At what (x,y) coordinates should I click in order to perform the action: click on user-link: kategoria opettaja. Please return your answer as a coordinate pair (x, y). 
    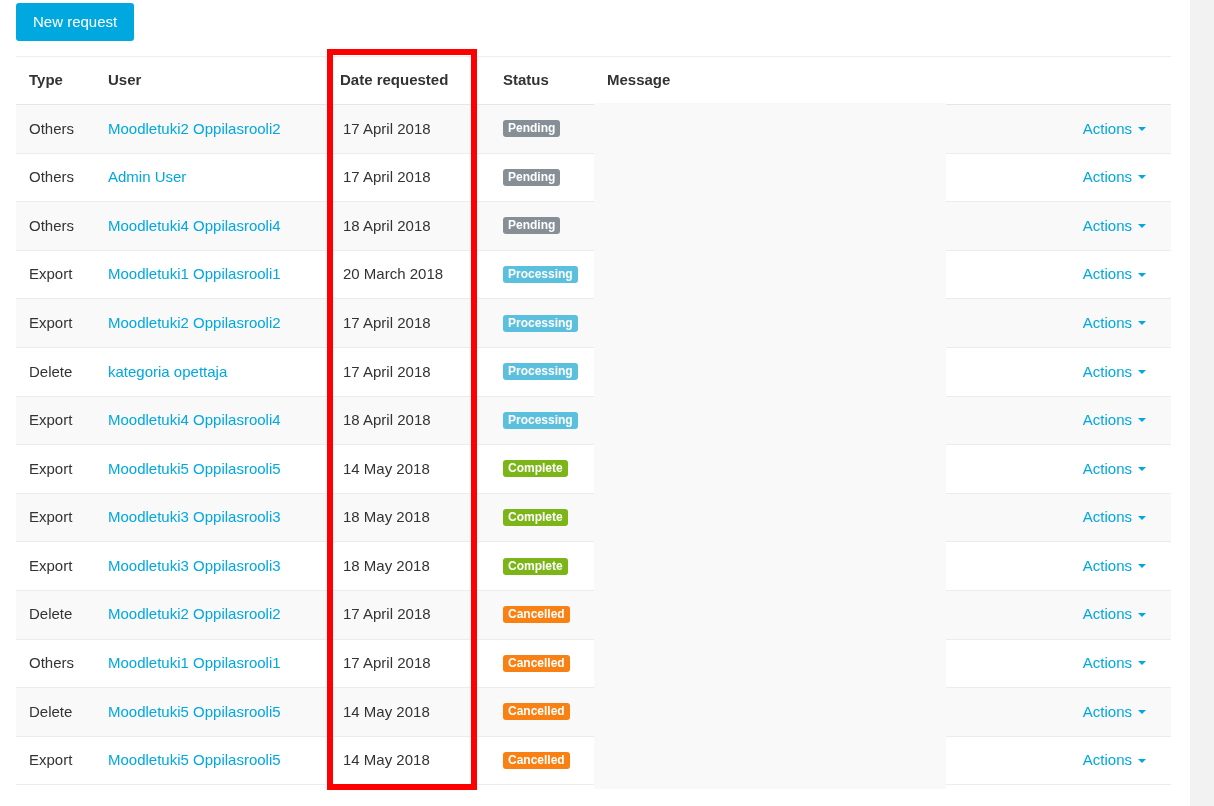
    Looking at the image, I should click on (168, 371).